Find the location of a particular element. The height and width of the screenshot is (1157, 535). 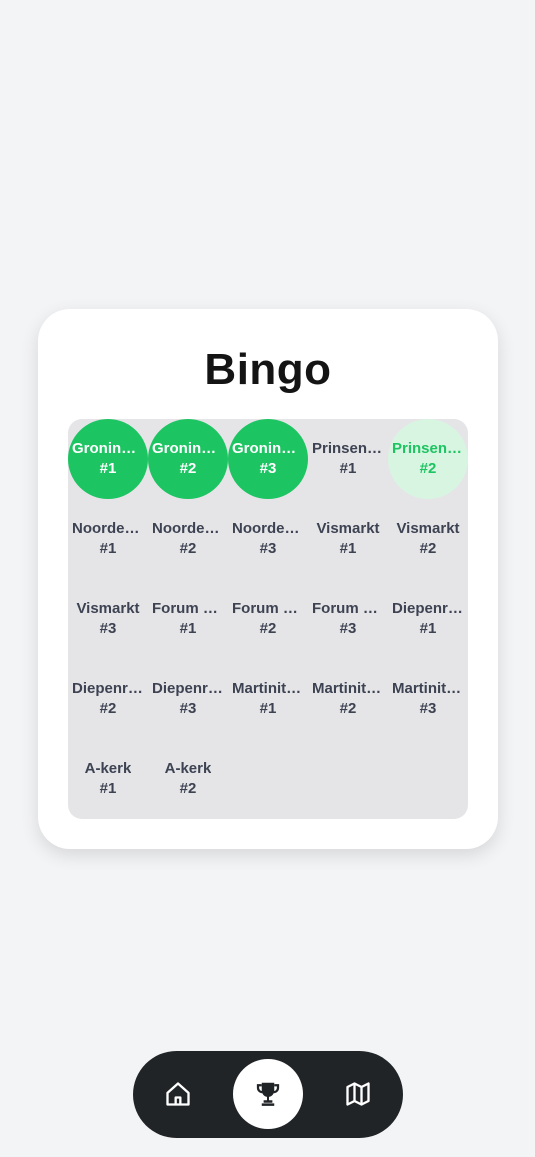

bingo-cell: Diepenring #3 is located at coordinates (188, 699).